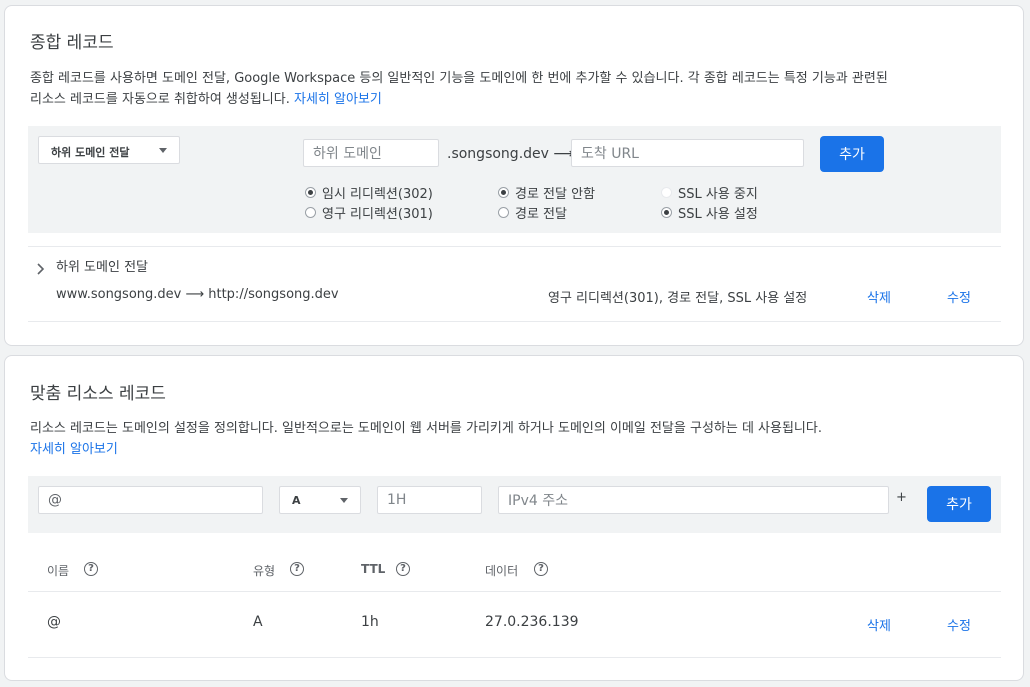 This screenshot has height=687, width=1030. I want to click on ttl-input: 1H, so click(429, 500).